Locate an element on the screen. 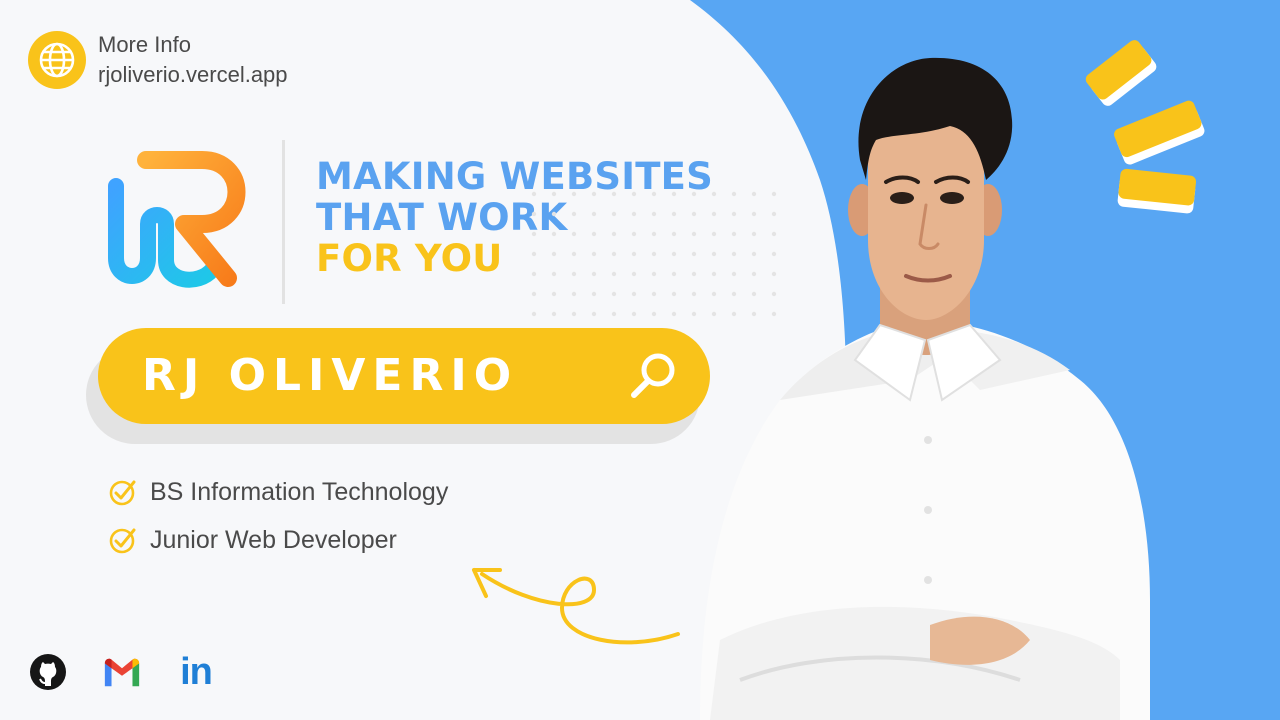  globe-icon is located at coordinates (57, 60).